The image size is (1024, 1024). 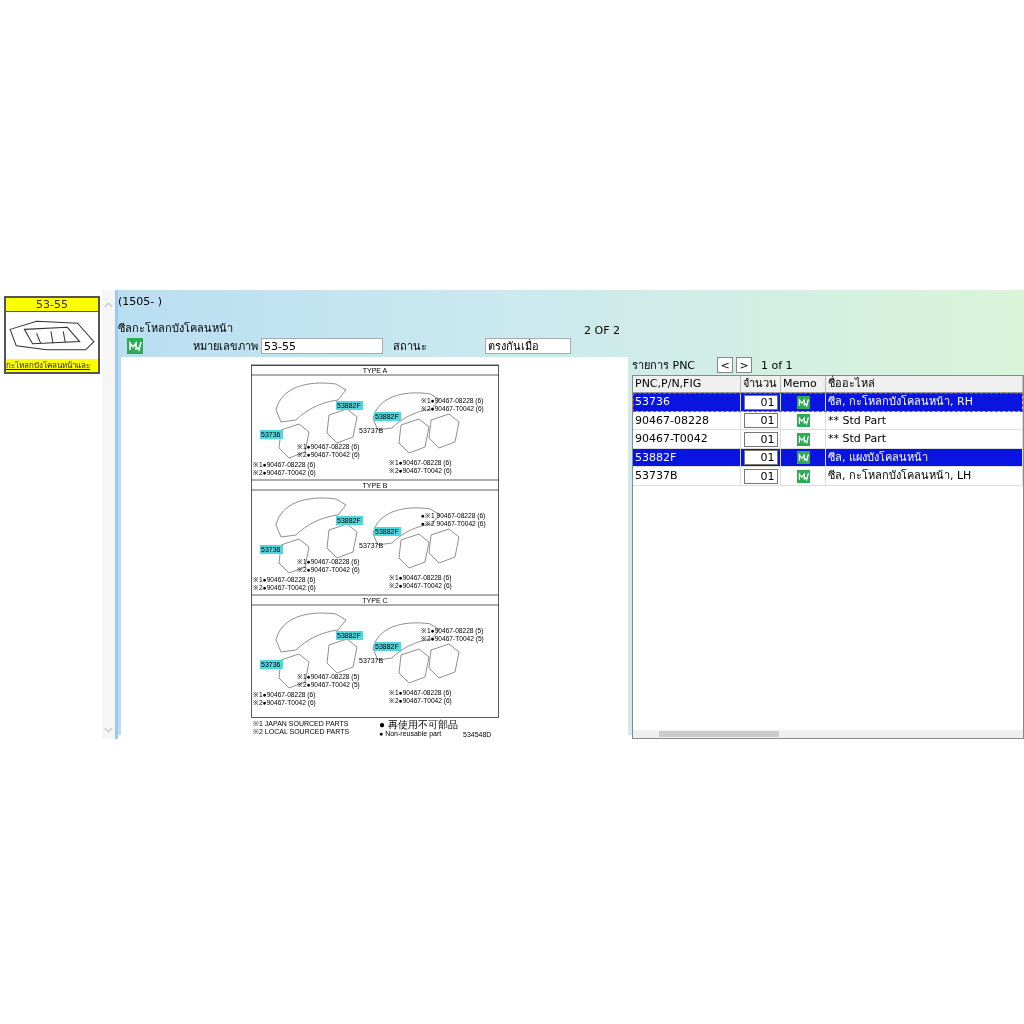 What do you see at coordinates (664, 366) in the screenshot?
I see `pnc-list-label: รายการ PNC` at bounding box center [664, 366].